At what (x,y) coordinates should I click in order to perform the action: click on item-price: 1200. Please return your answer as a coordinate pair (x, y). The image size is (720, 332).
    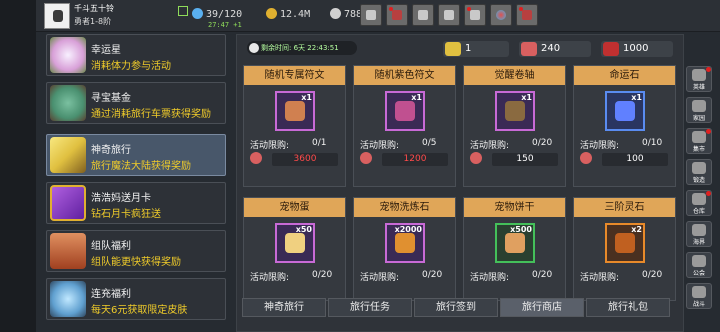
    Looking at the image, I should click on (405, 159).